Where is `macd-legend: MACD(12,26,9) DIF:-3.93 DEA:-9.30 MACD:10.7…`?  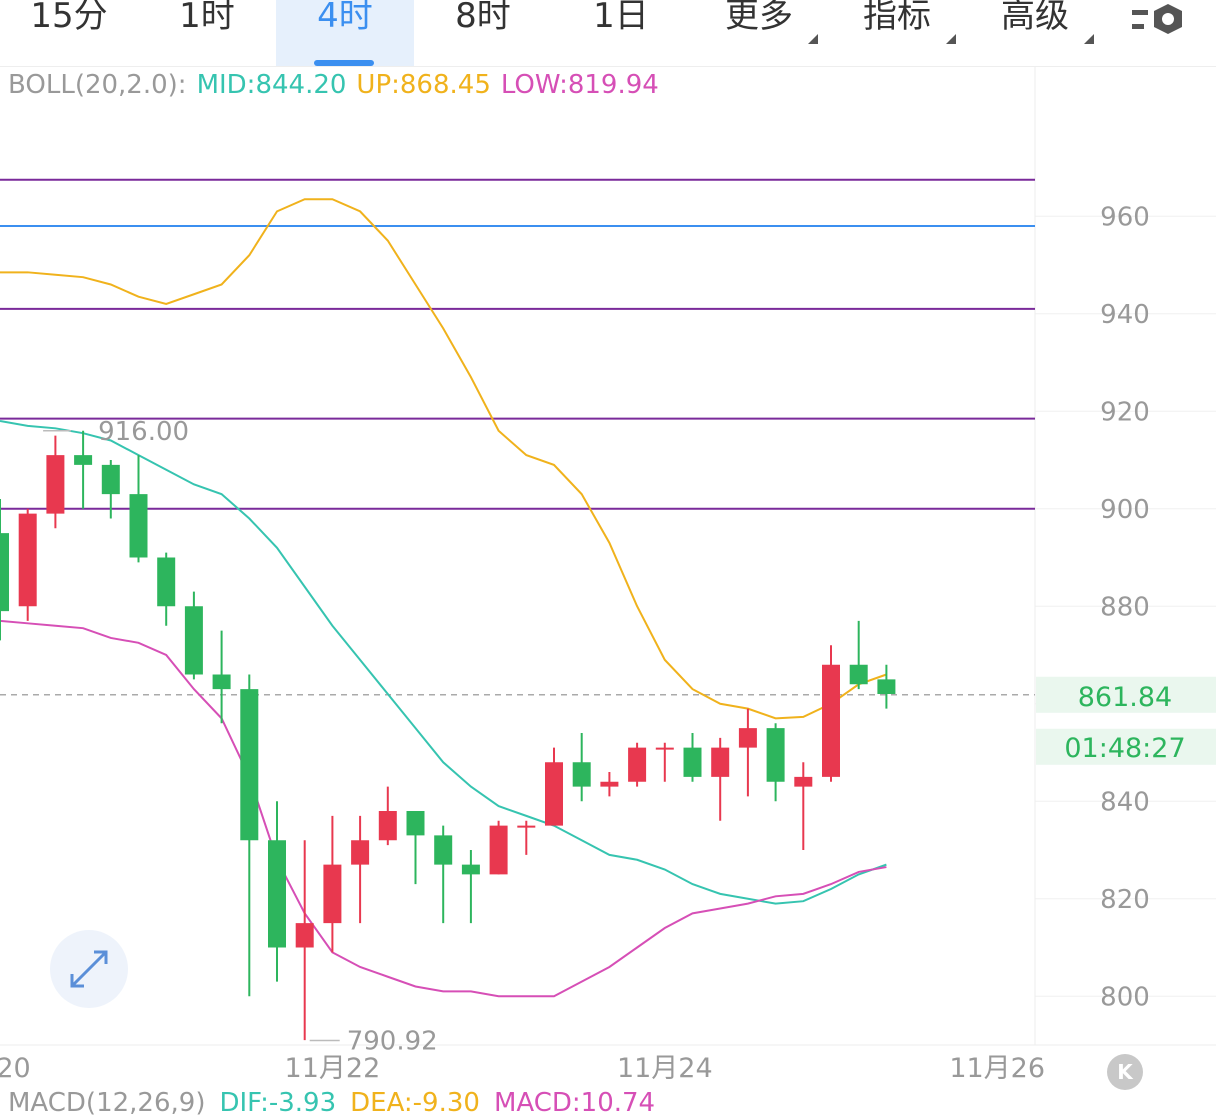
macd-legend: MACD(12,26,9) DIF:-3.93 DEA:-9.30 MACD:10.7… is located at coordinates (338, 1103).